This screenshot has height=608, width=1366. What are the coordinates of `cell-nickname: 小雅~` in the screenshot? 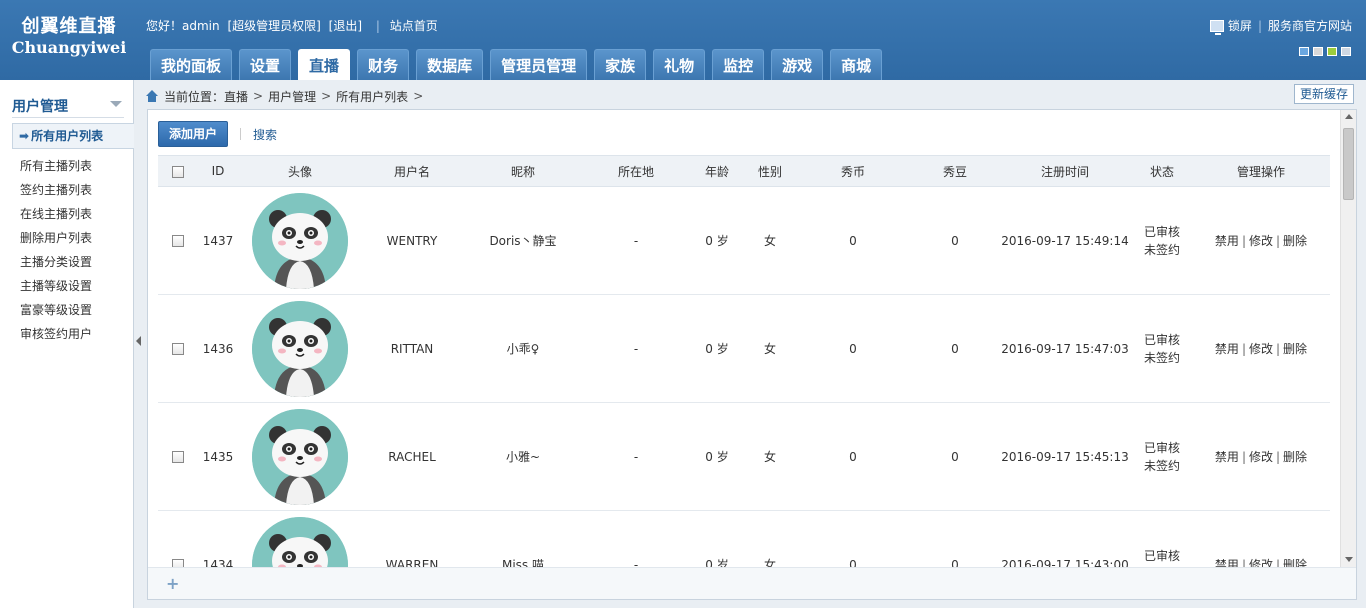 It's located at (523, 457).